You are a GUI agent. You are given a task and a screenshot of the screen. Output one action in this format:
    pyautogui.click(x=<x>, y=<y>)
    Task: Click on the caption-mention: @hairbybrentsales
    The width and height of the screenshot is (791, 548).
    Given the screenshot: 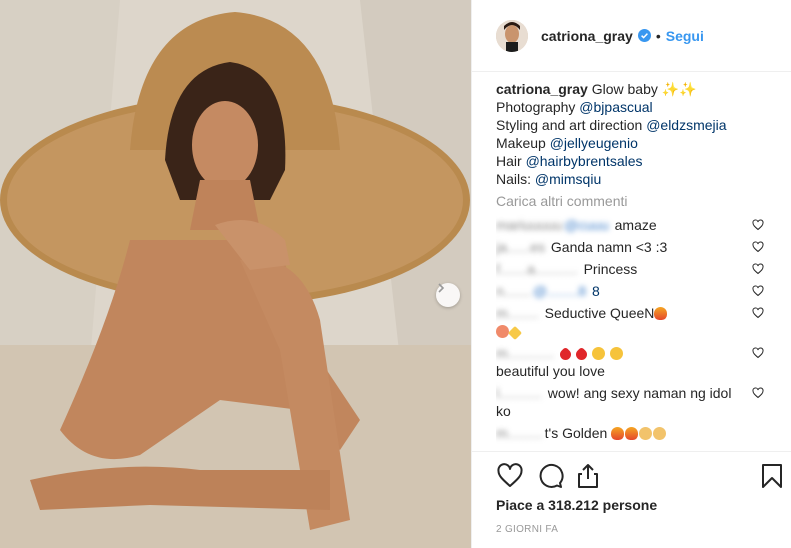 What is the action you would take?
    pyautogui.click(x=584, y=161)
    